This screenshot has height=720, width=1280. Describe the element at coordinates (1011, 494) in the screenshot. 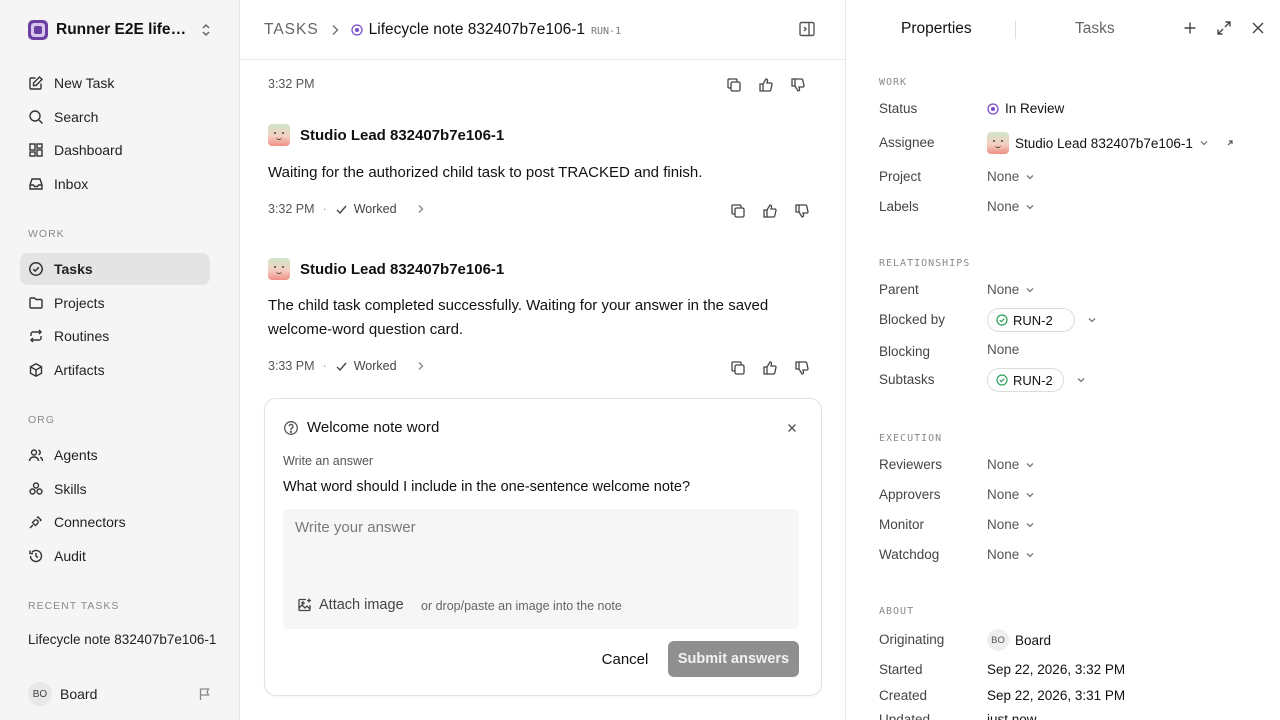

I see `approvers-value: None` at that location.